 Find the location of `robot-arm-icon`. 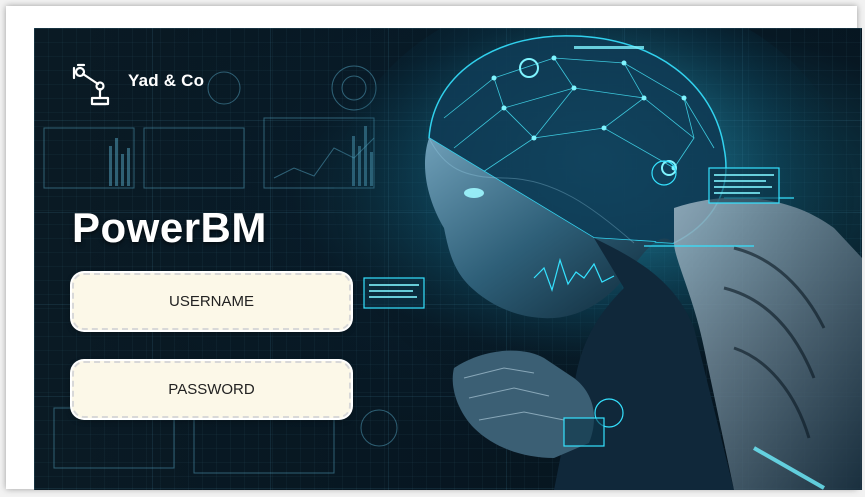

robot-arm-icon is located at coordinates (91, 84).